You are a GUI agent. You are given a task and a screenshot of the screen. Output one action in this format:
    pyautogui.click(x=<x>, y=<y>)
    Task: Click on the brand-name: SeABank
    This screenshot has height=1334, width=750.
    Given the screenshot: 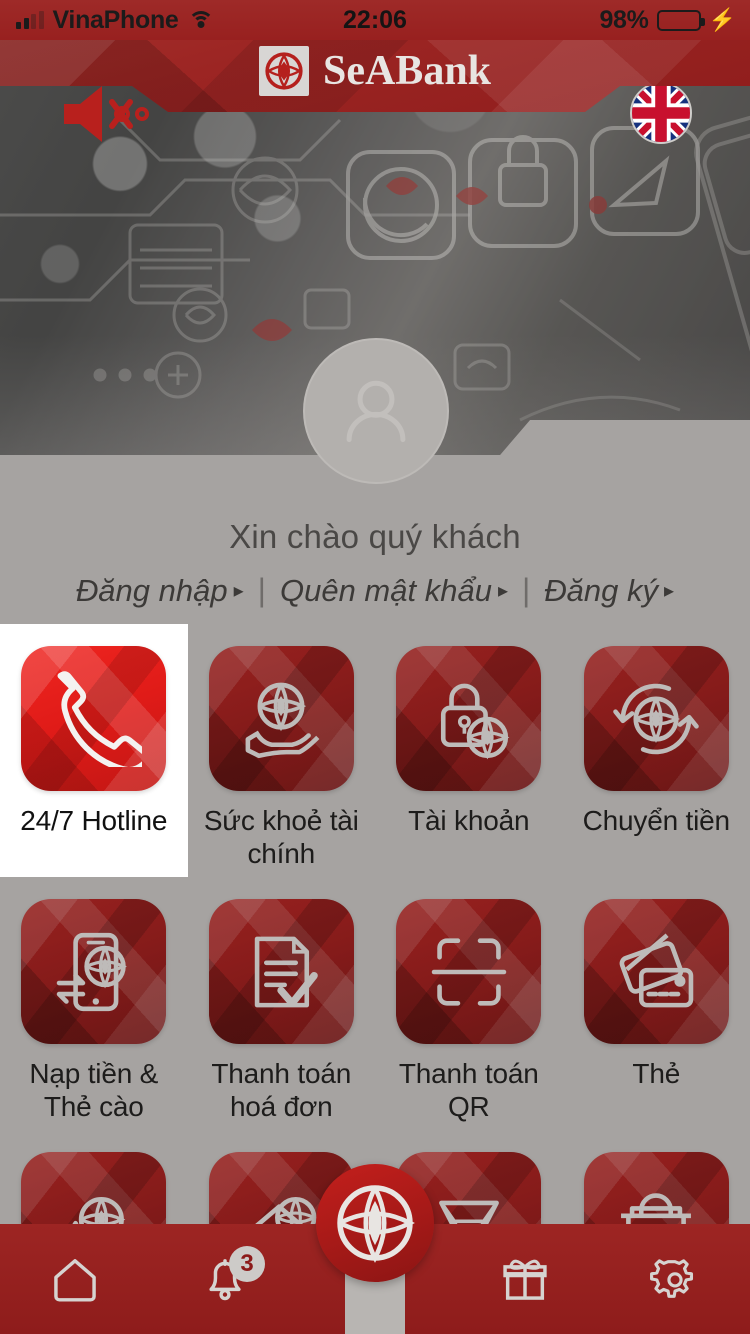 What is the action you would take?
    pyautogui.click(x=407, y=71)
    